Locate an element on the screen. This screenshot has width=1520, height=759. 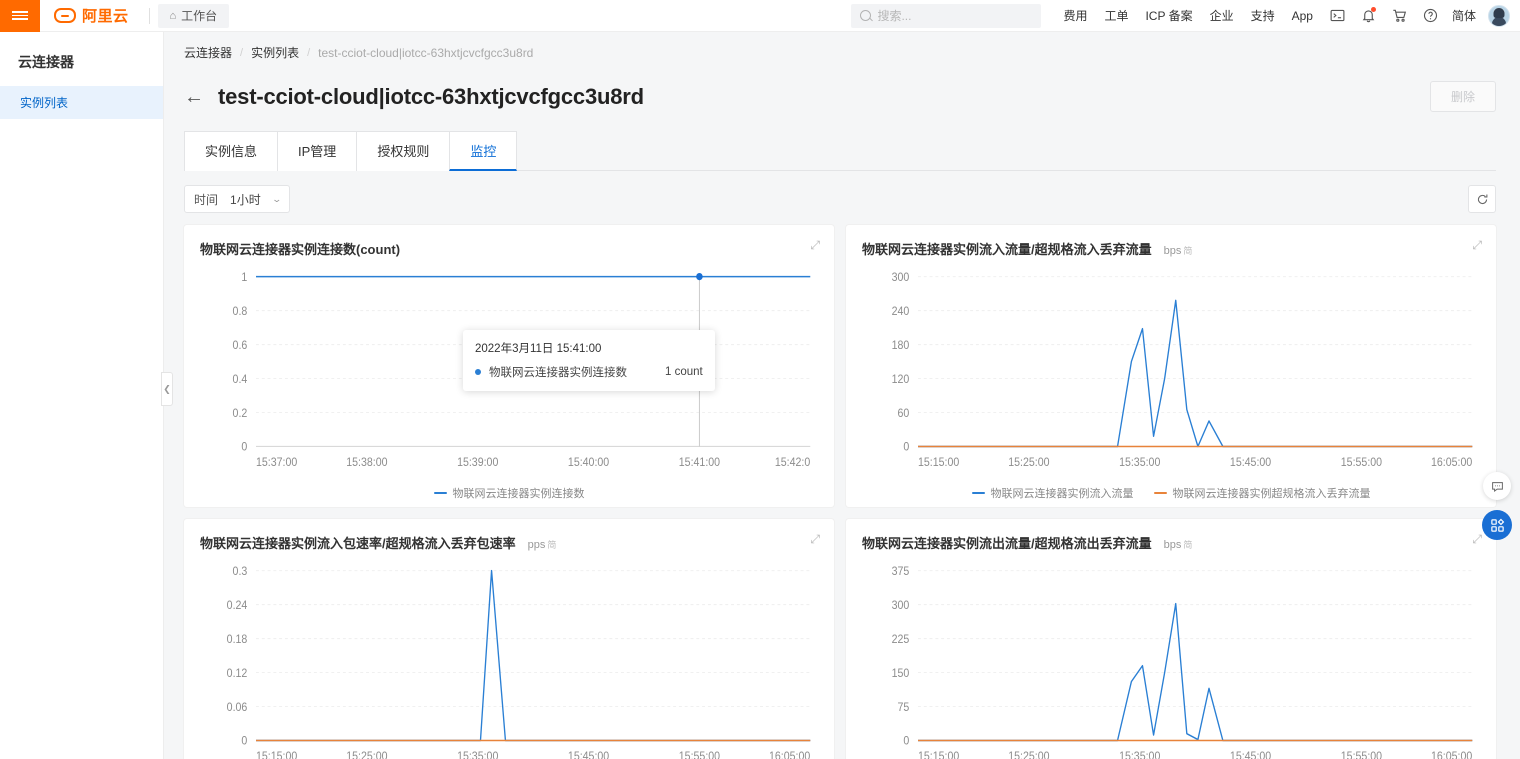
tab-ip-management: IP管理 is located at coordinates (317, 151).